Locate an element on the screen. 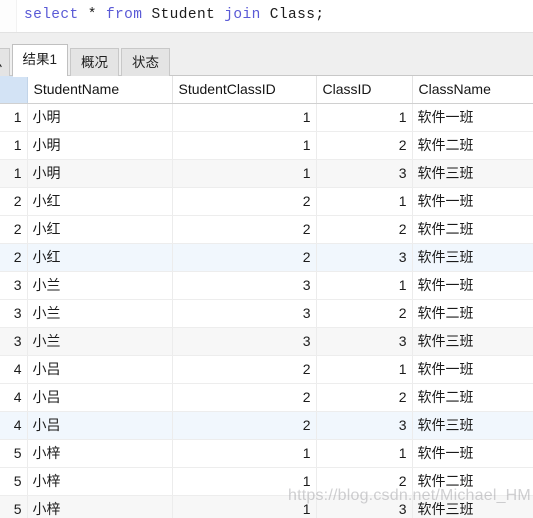 This screenshot has width=533, height=518. tab-4: 状态 is located at coordinates (146, 62).